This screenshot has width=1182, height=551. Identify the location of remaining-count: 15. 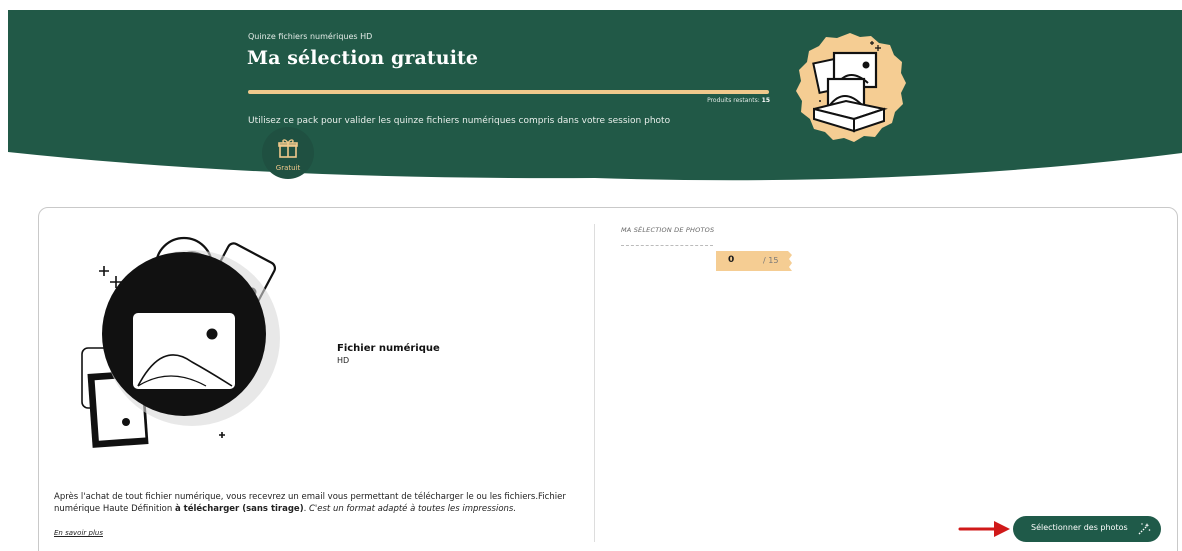
(765, 100).